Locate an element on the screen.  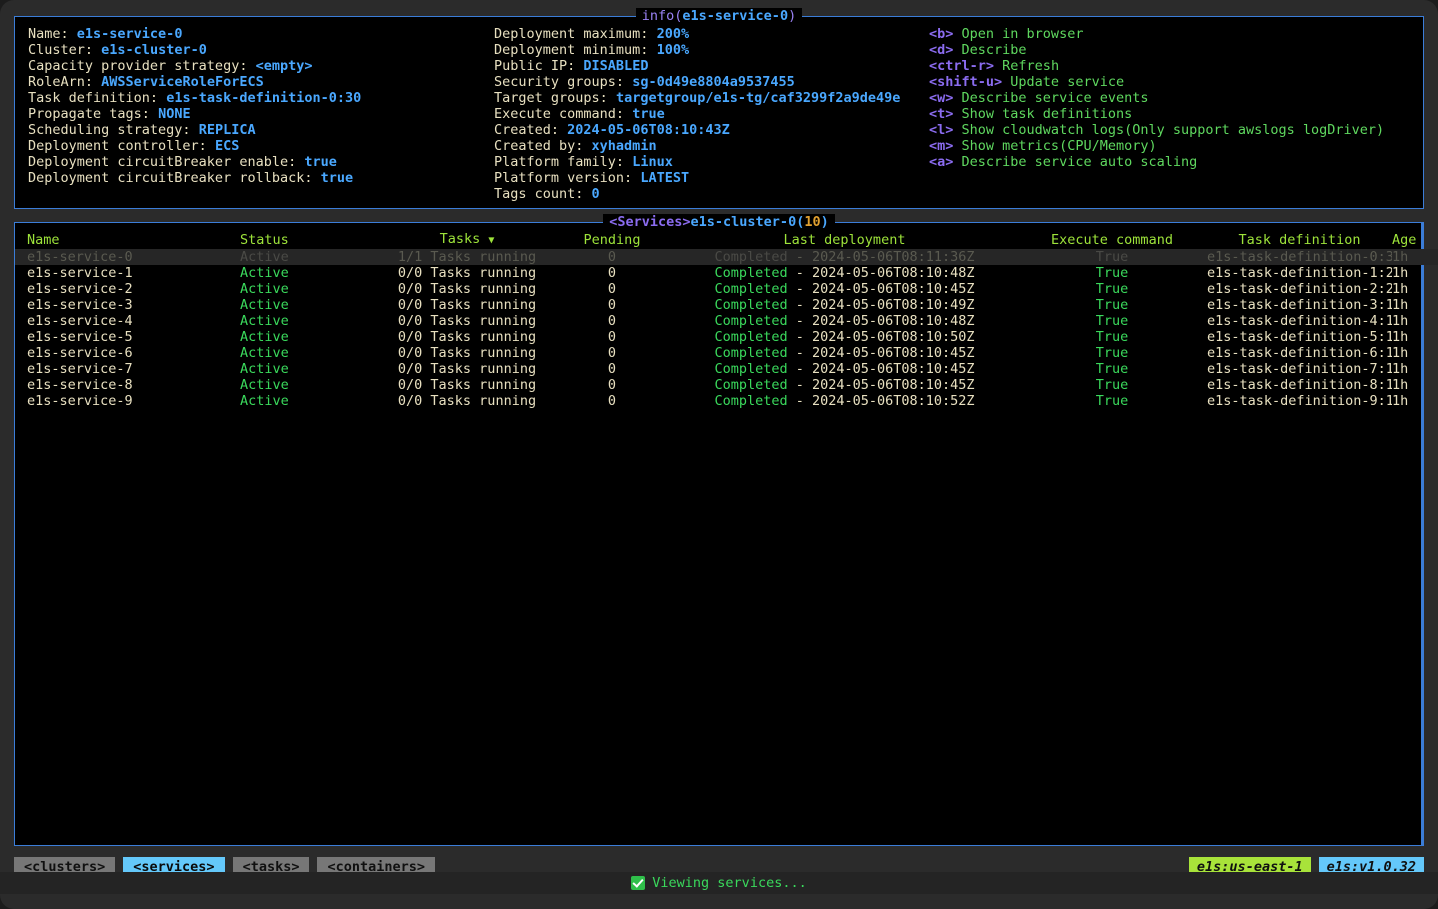
field-value: 2024-05-06T08:10:43Z is located at coordinates (648, 130).